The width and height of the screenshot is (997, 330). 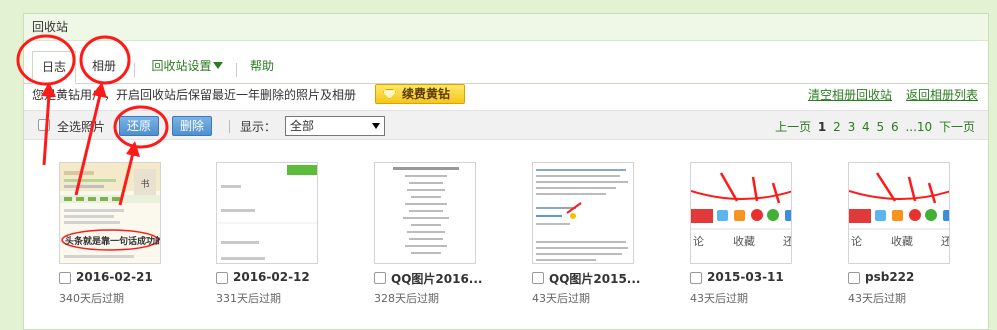 What do you see at coordinates (873, 126) in the screenshot?
I see `pagination: 上一页 1 2 3 4 5 6 ...10 下一页` at bounding box center [873, 126].